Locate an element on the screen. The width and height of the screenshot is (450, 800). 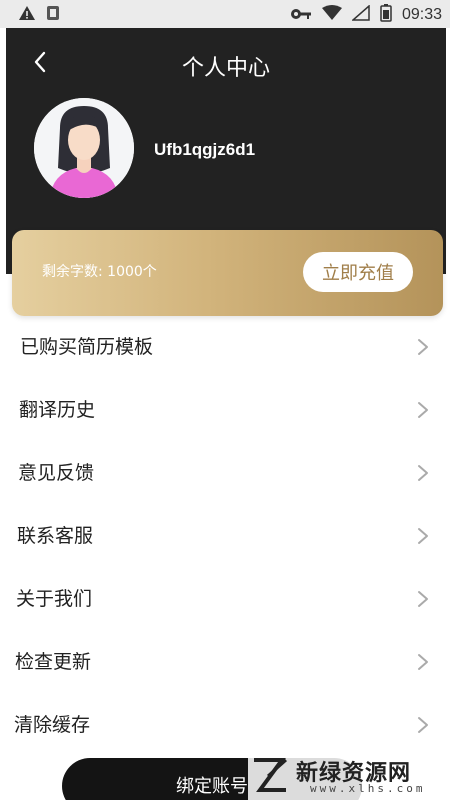
status-bar-right: 09:33 is located at coordinates (366, 15).